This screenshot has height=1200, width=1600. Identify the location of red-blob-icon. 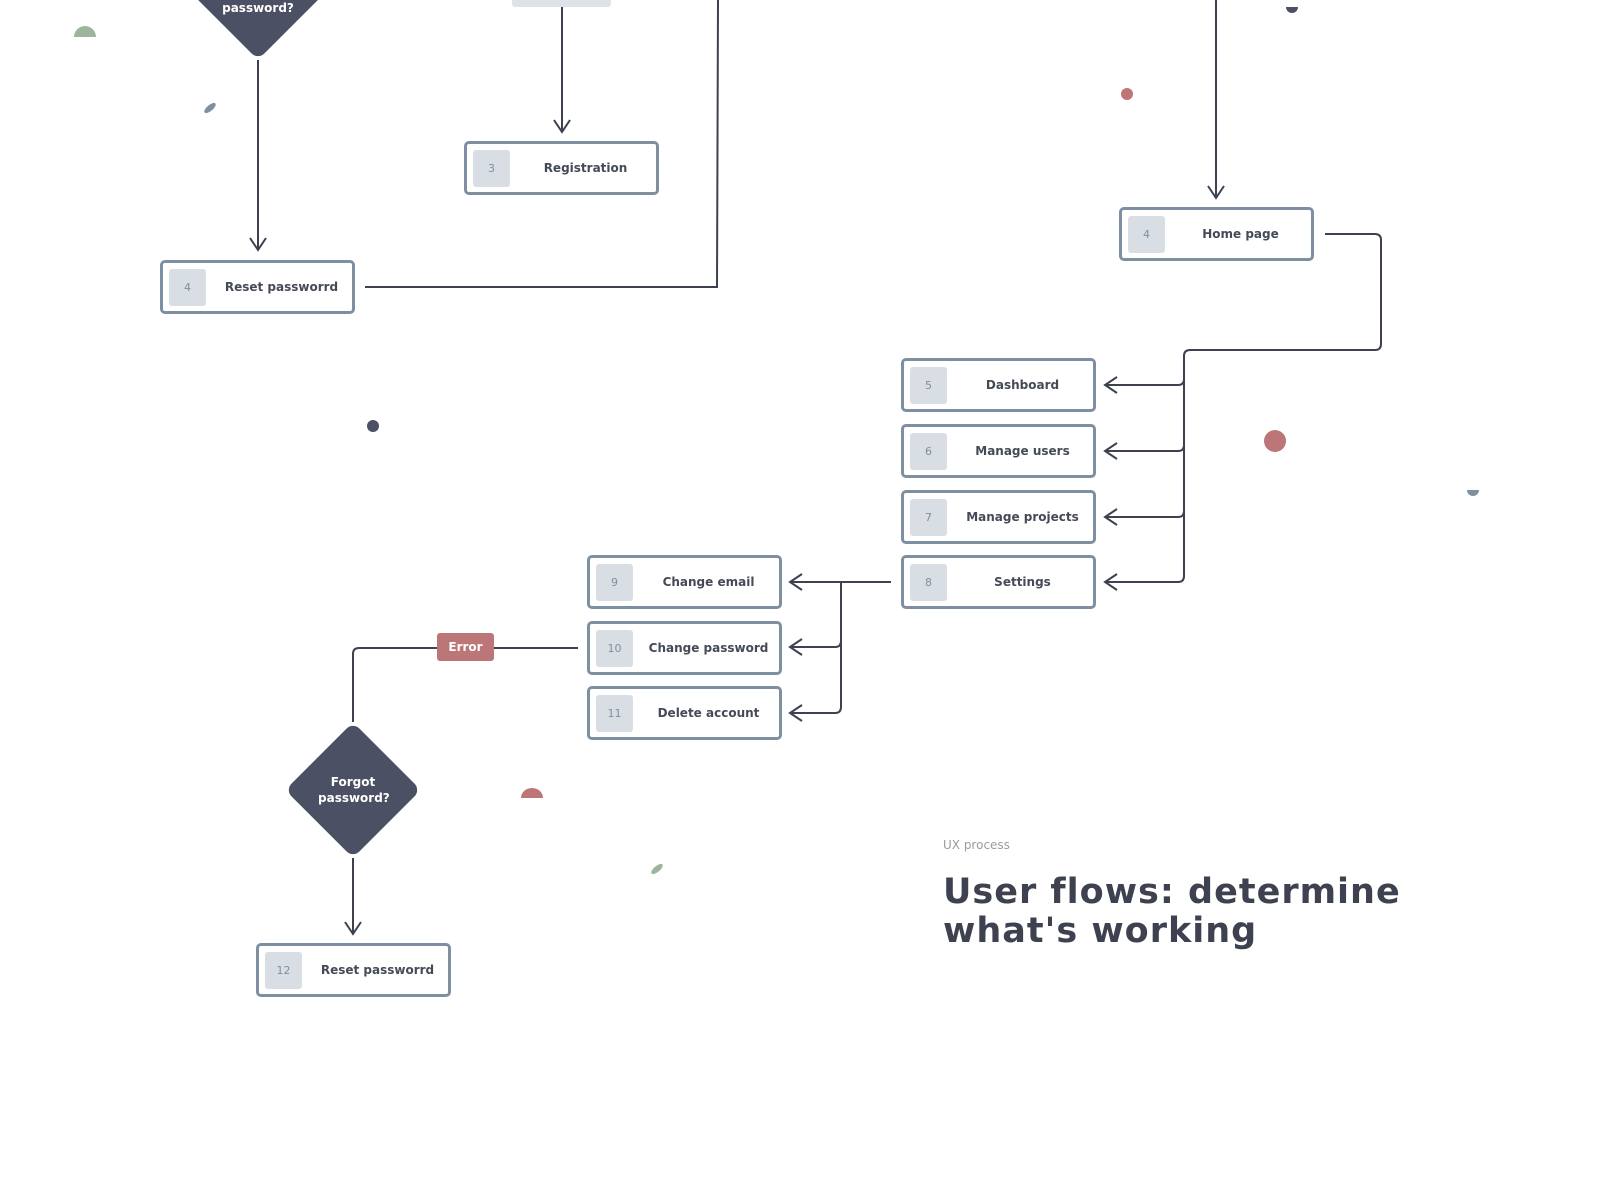
(532, 793).